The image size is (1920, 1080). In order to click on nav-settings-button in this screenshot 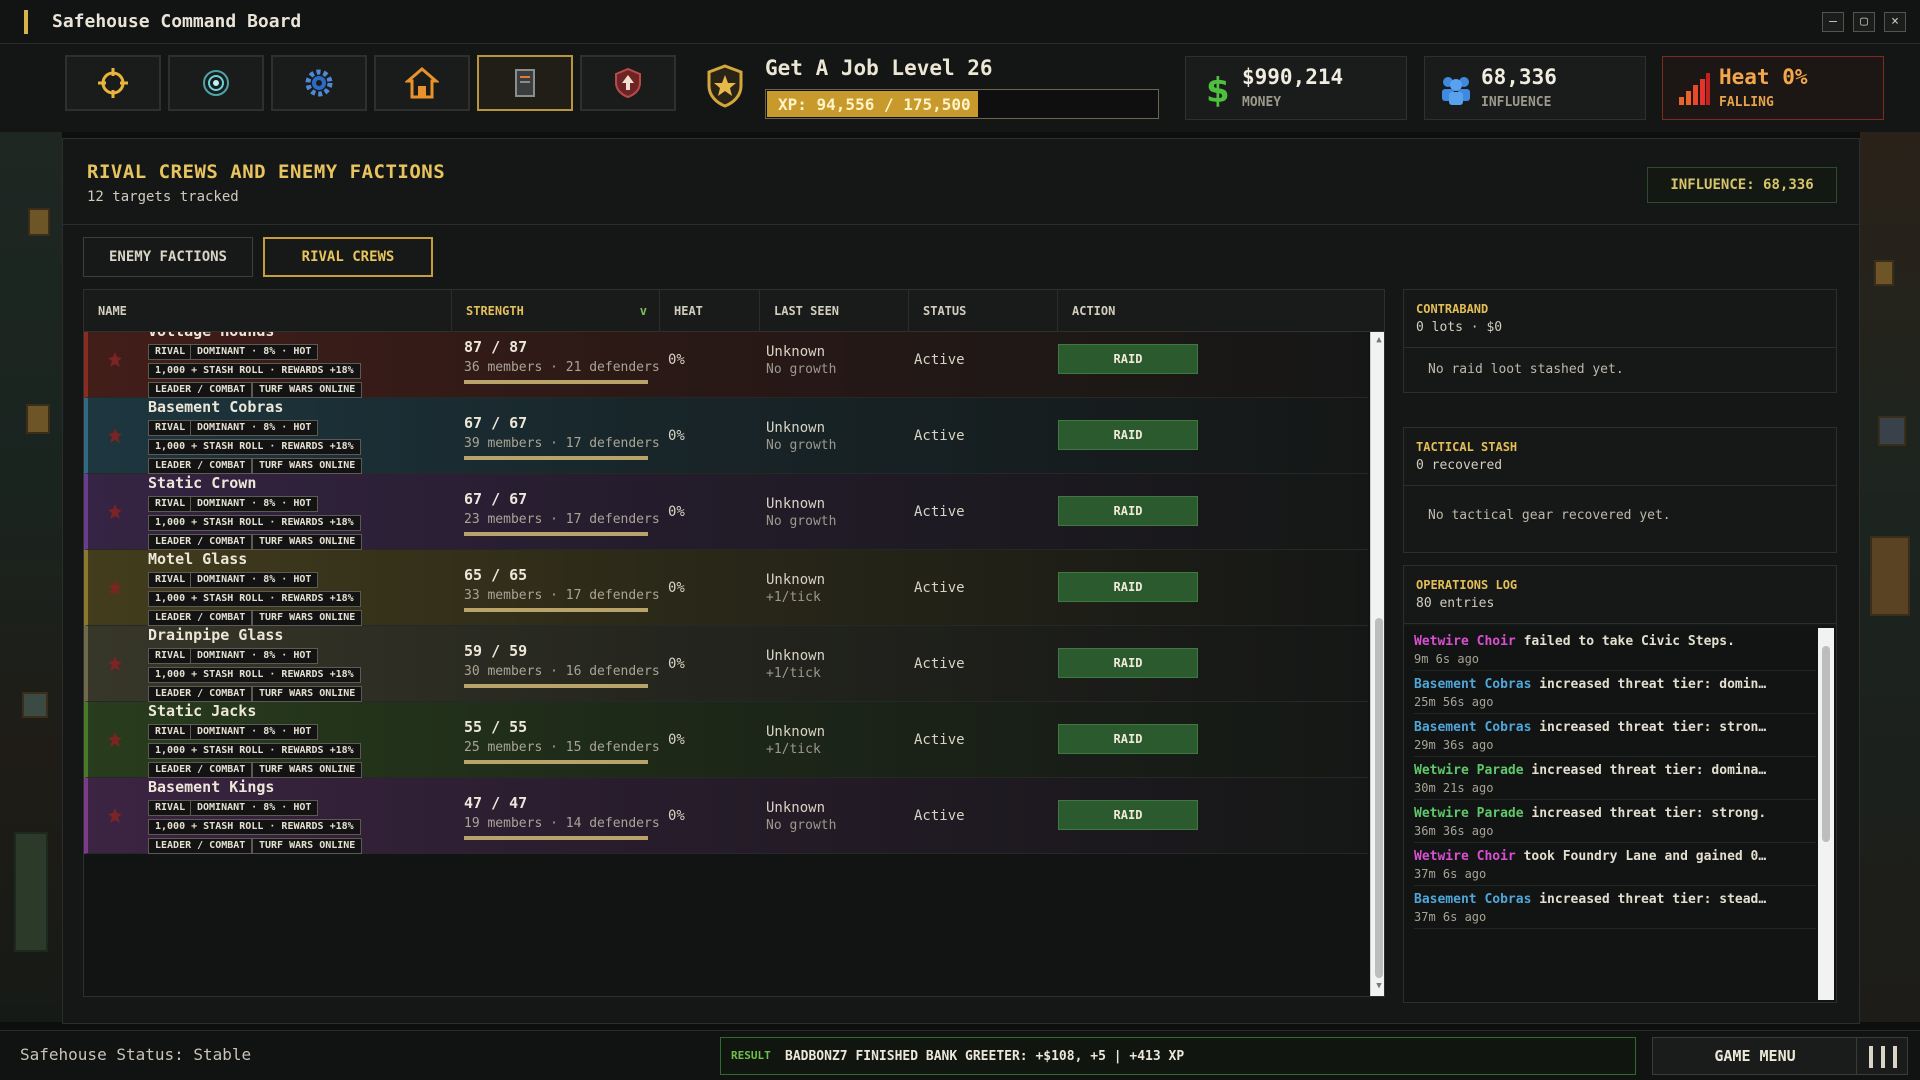, I will do `click(319, 83)`.